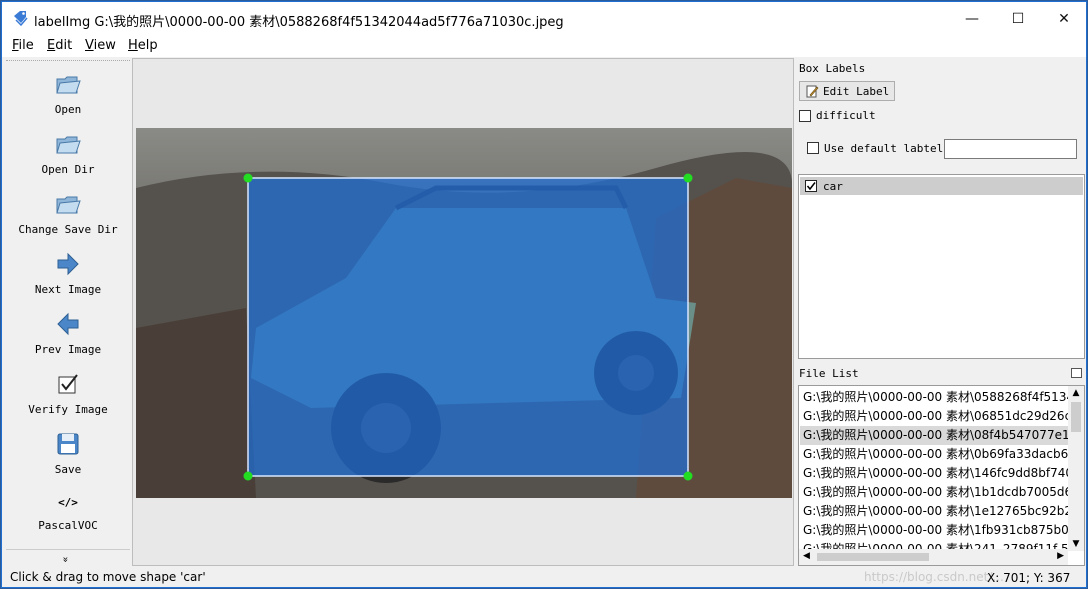  I want to click on toolbar: Open Open Dir Change Save Dir Next Image, so click(68, 313).